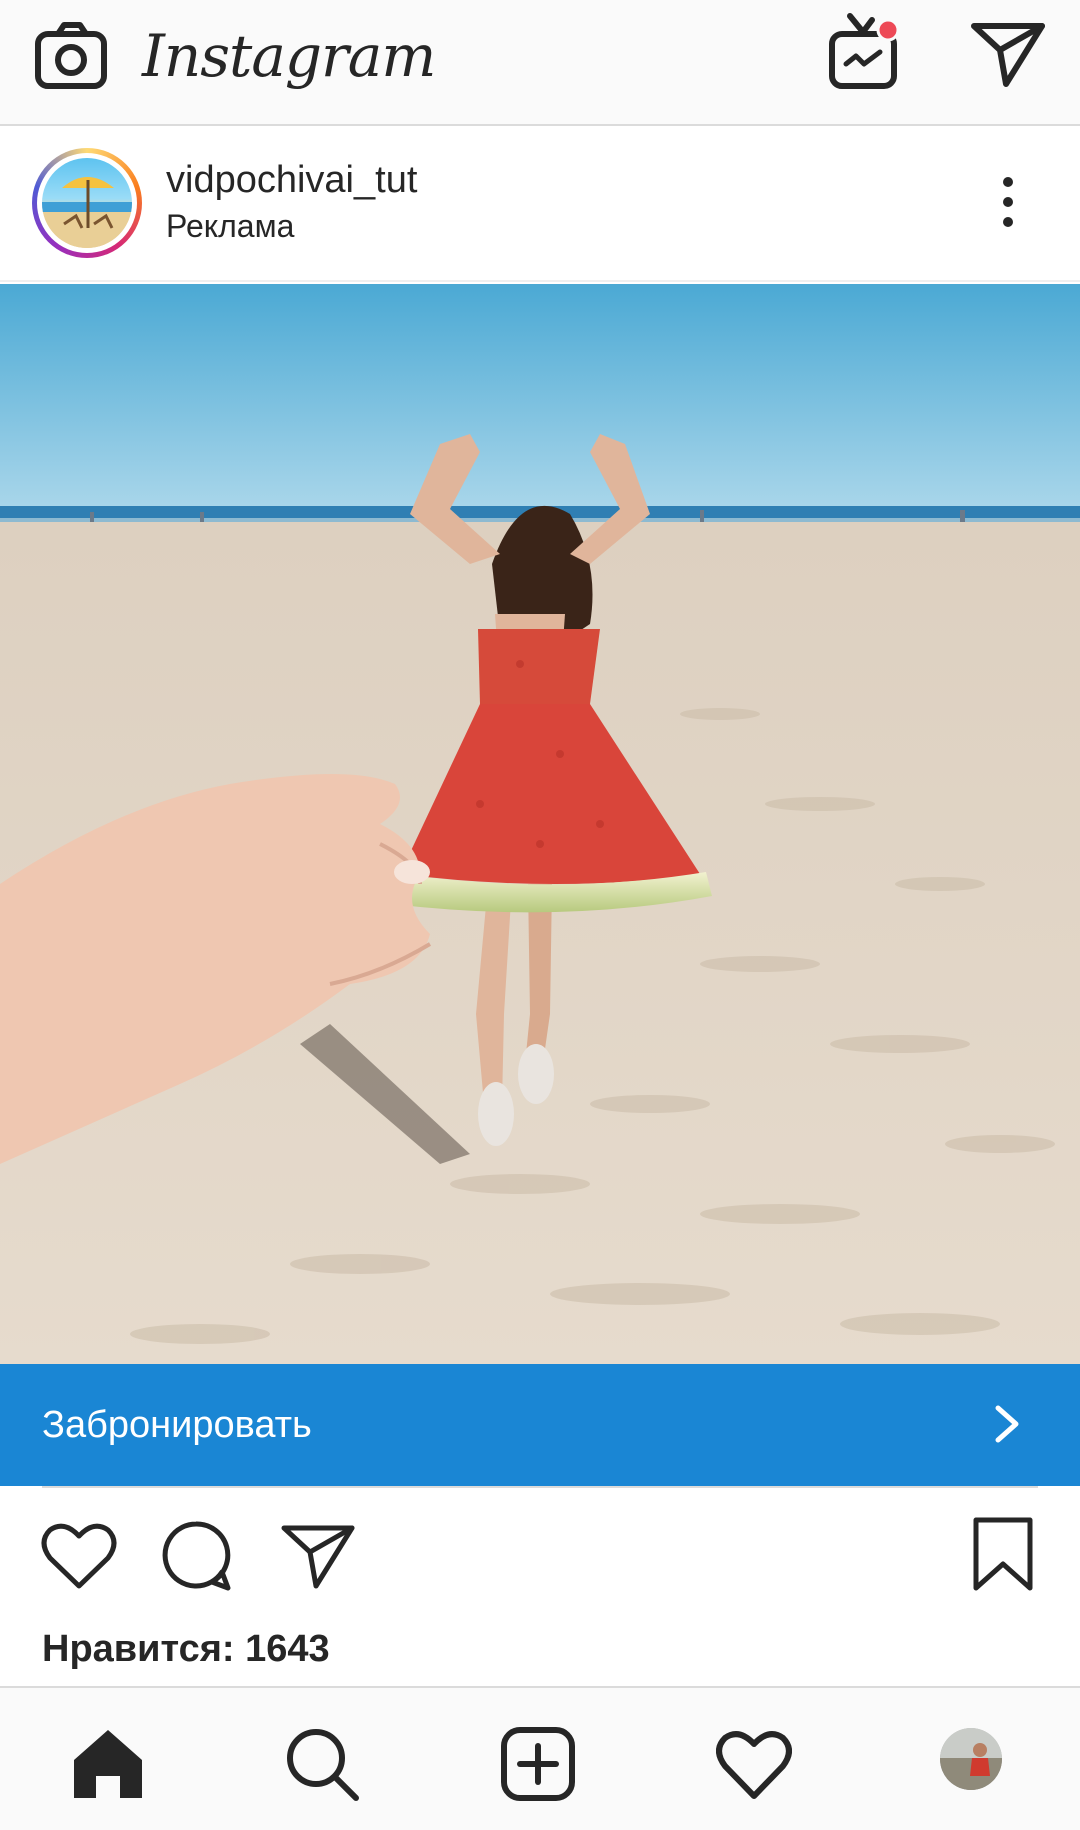 This screenshot has width=1080, height=1830. Describe the element at coordinates (177, 1425) in the screenshot. I see `cta-label: Забронировать` at that location.